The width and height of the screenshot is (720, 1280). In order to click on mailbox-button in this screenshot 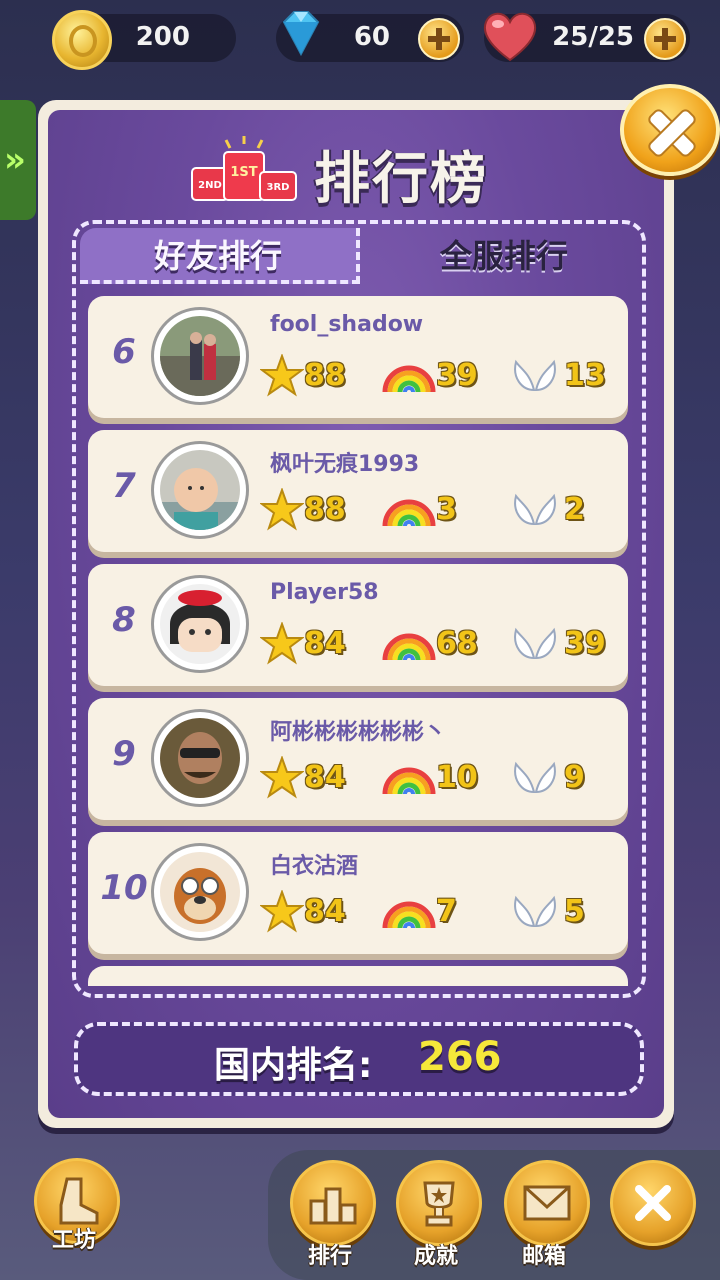, I will do `click(547, 1203)`.